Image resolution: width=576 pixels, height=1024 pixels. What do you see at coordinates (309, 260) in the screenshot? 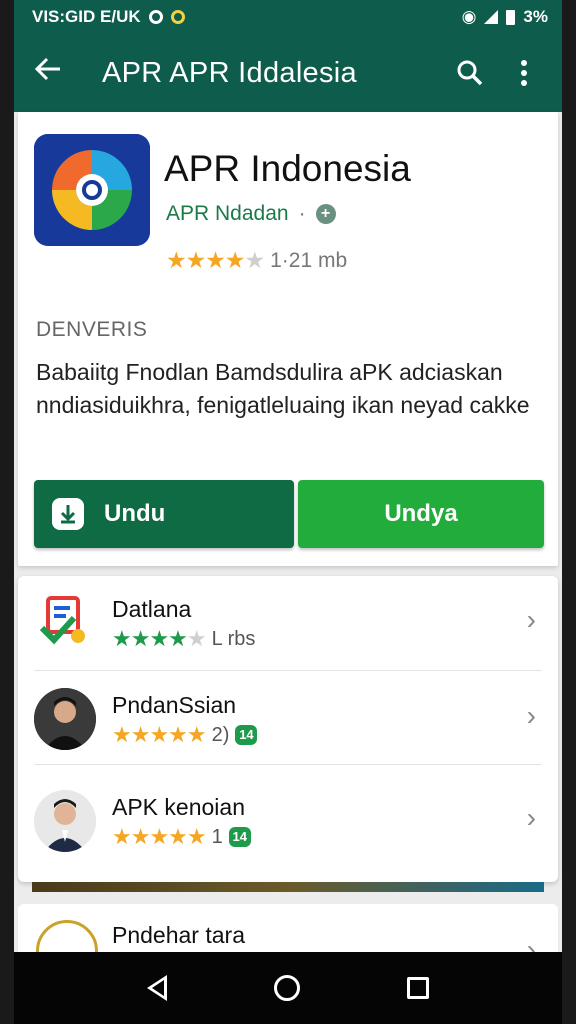
I see `app-size: 1·21 mb` at bounding box center [309, 260].